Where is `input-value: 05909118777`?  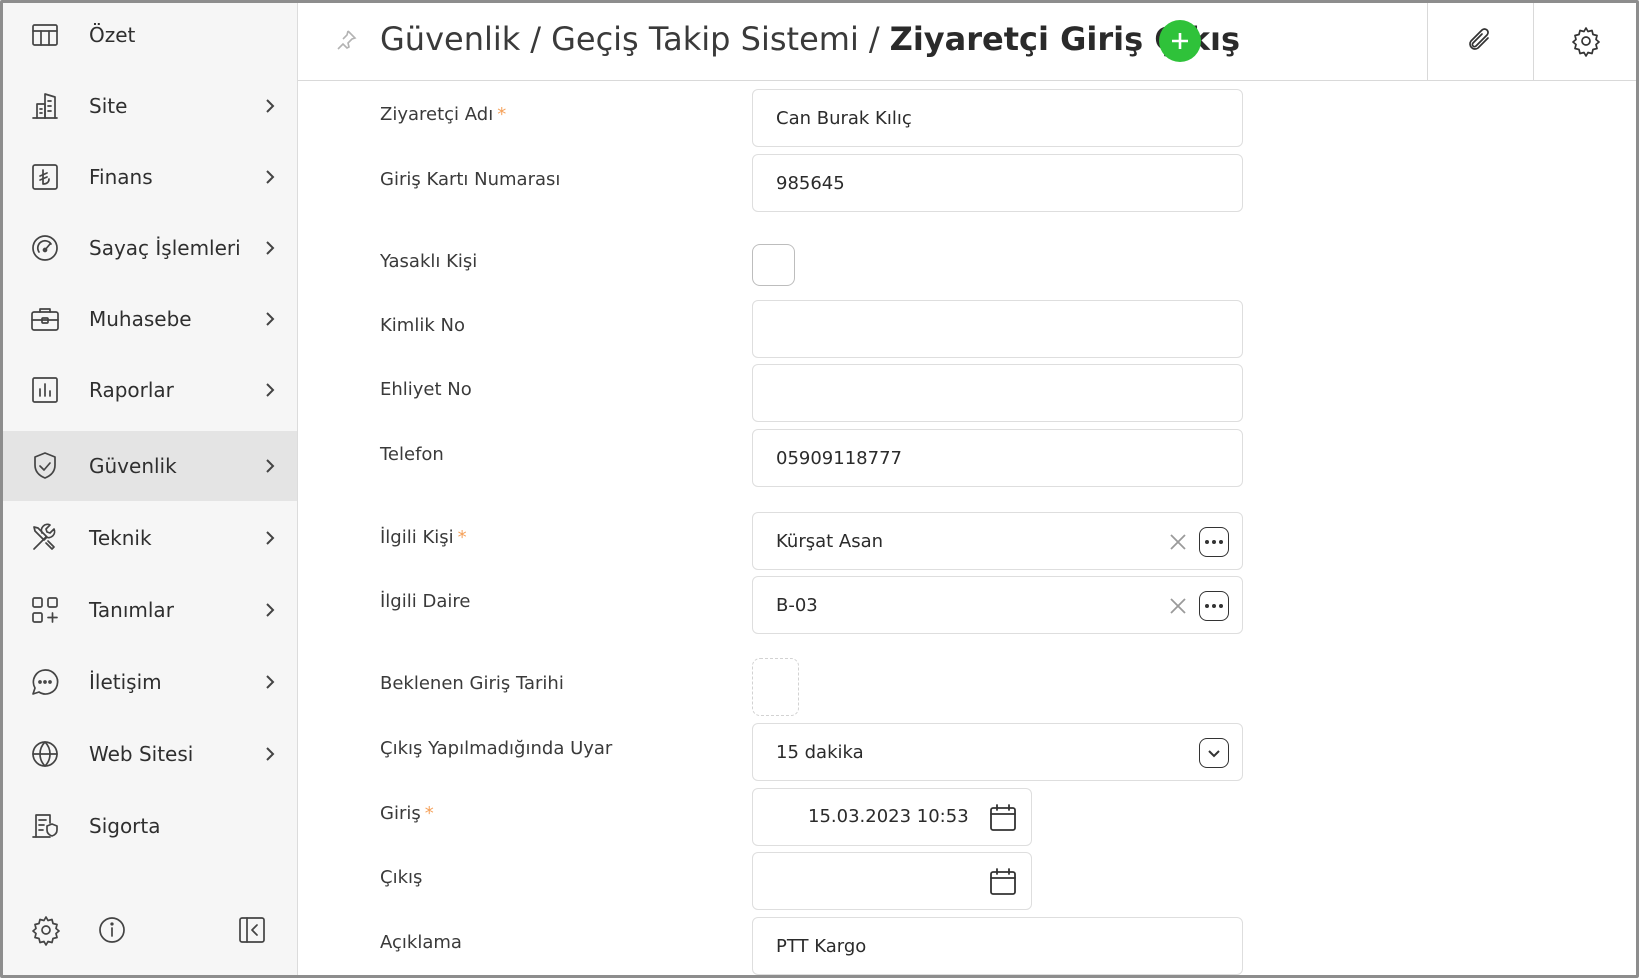
input-value: 05909118777 is located at coordinates (839, 458).